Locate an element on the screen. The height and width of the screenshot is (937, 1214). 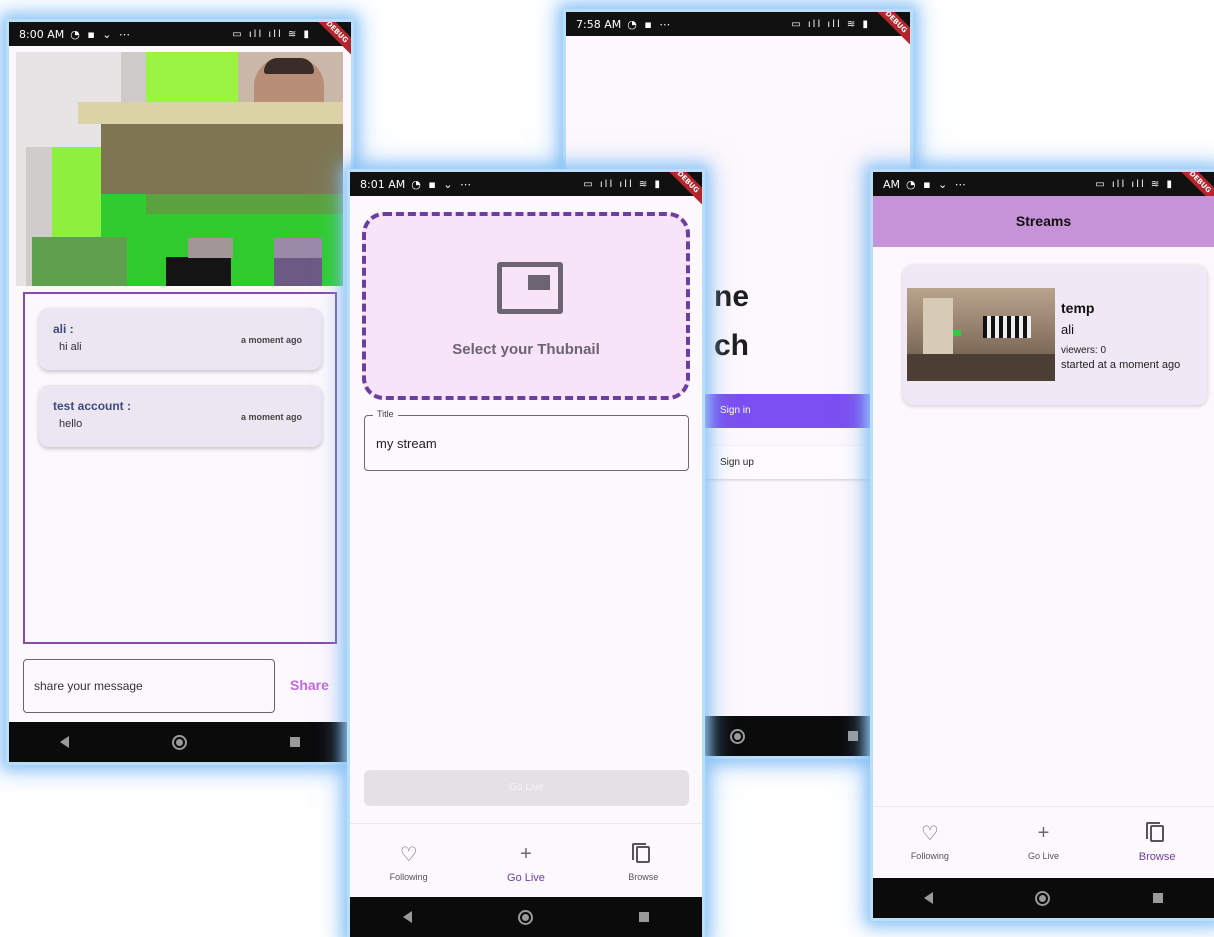
live-video-view is located at coordinates (179, 169).